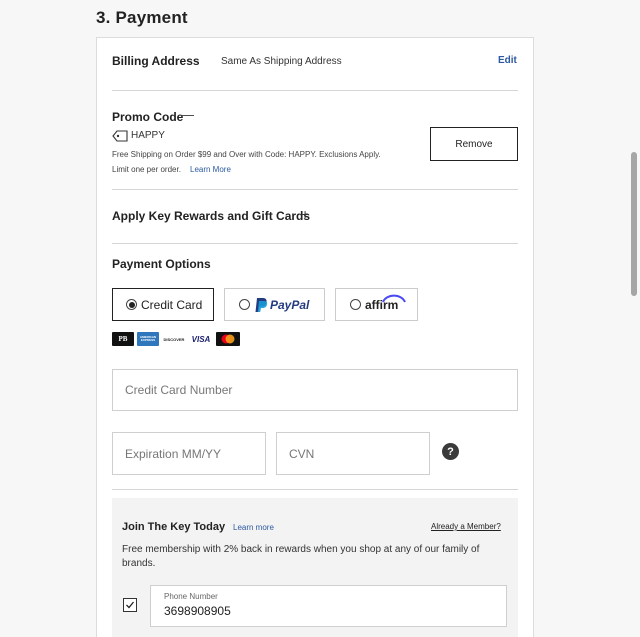  Describe the element at coordinates (634, 318) in the screenshot. I see `scrollbar-track` at that location.